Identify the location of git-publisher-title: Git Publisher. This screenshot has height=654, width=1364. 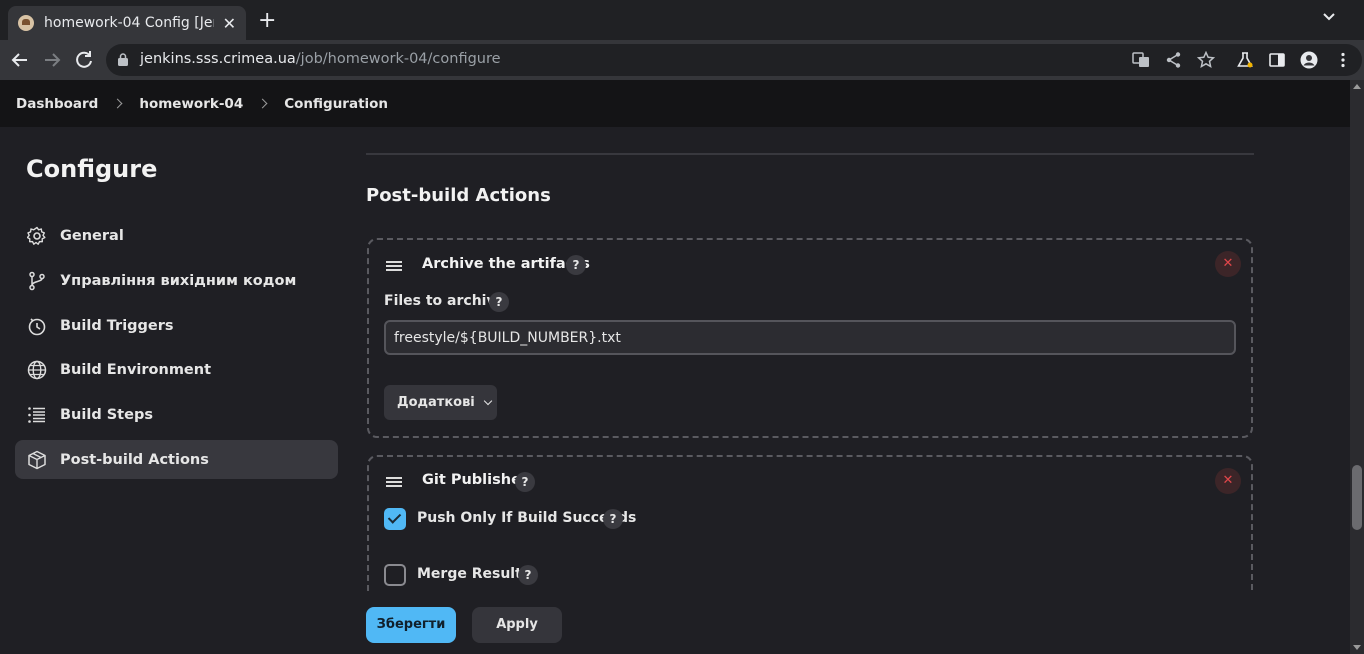
(475, 480).